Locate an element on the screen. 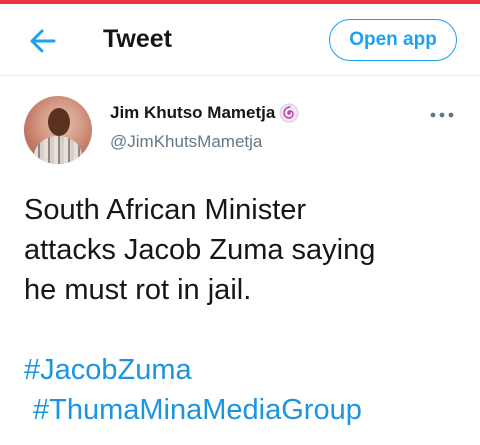 The width and height of the screenshot is (480, 445). more-dots-icon is located at coordinates (442, 115).